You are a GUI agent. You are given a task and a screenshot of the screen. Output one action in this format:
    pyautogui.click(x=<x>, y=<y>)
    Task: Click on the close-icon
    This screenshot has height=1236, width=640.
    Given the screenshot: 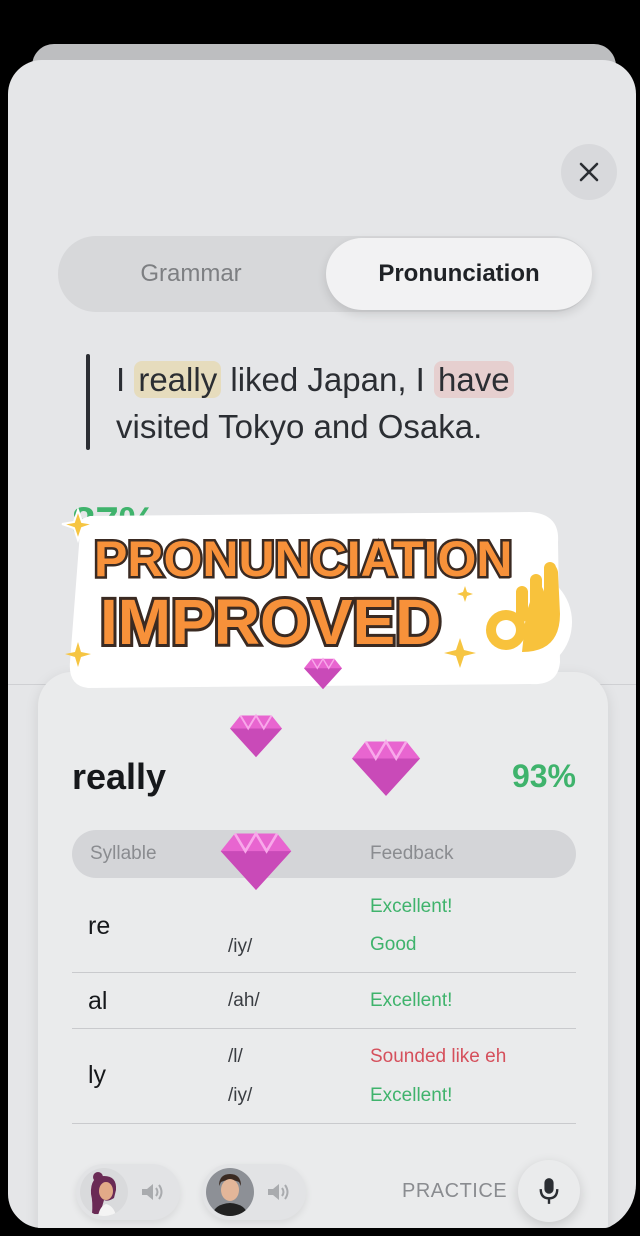 What is the action you would take?
    pyautogui.click(x=589, y=172)
    